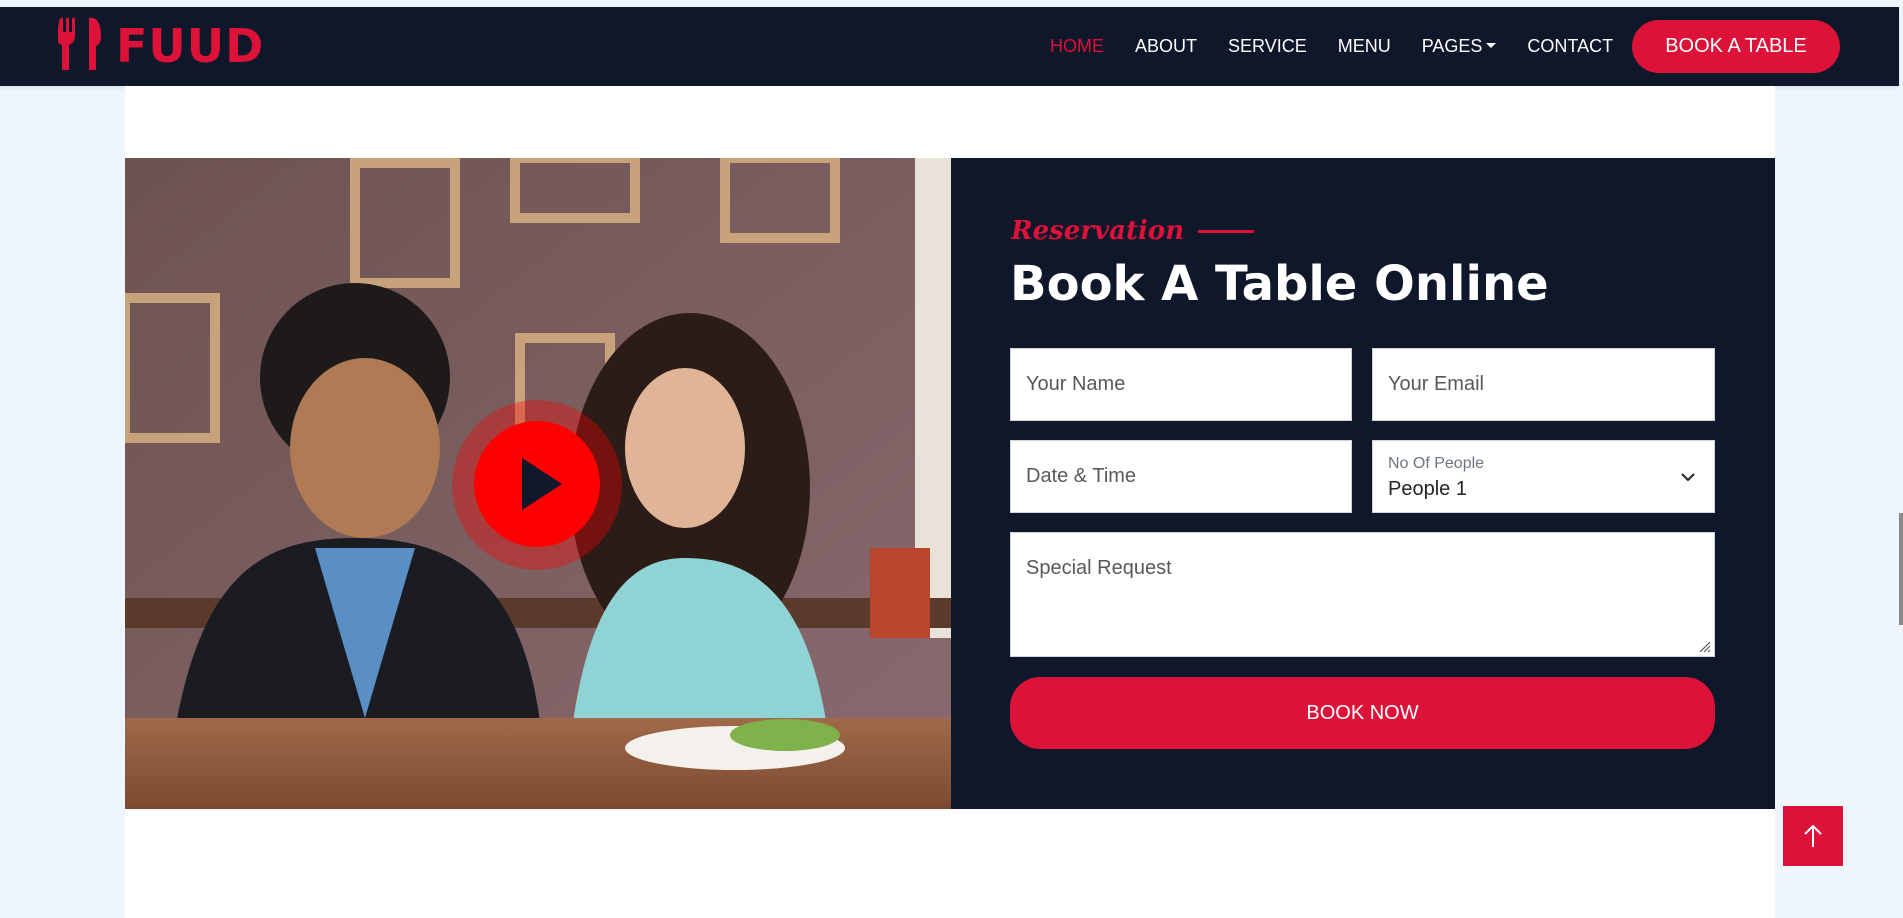 The height and width of the screenshot is (918, 1903). What do you see at coordinates (1098, 231) in the screenshot?
I see `subtitle-text: Reservation` at bounding box center [1098, 231].